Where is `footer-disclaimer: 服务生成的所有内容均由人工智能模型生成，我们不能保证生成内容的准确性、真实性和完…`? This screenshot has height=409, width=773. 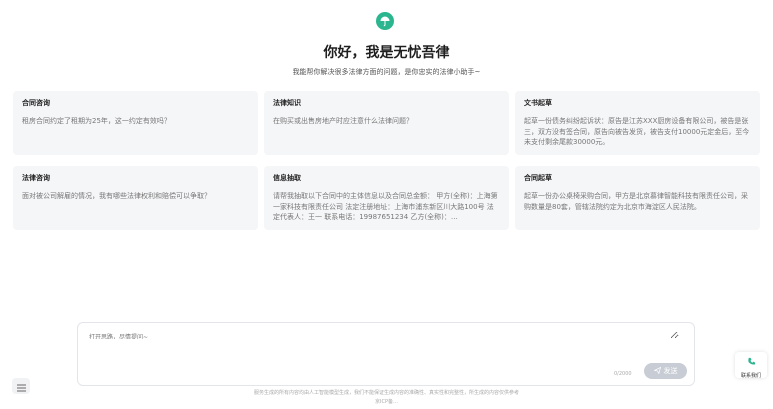 footer-disclaimer: 服务生成的所有内容均由人工智能模型生成，我们不能保证生成内容的准确性、真实性和完… is located at coordinates (386, 393).